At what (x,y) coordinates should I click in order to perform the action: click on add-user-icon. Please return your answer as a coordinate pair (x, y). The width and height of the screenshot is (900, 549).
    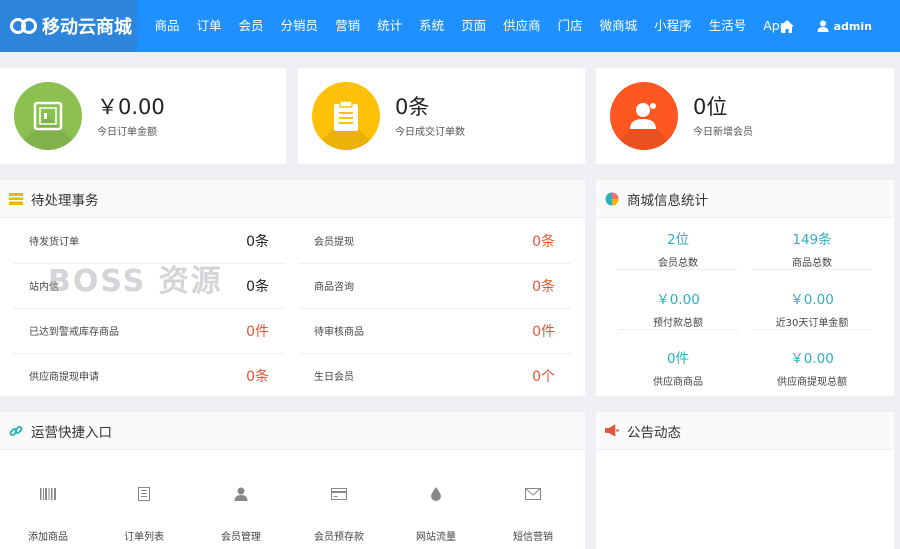
    Looking at the image, I should click on (643, 116).